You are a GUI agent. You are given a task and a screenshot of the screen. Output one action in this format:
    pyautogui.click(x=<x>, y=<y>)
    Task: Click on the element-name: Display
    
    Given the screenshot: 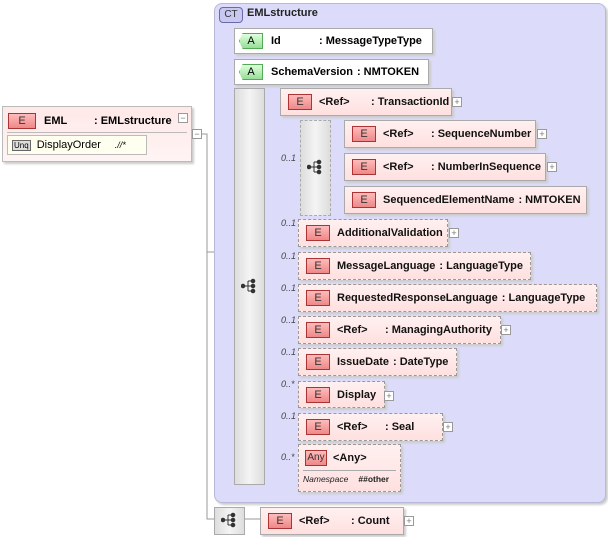 What is the action you would take?
    pyautogui.click(x=357, y=394)
    